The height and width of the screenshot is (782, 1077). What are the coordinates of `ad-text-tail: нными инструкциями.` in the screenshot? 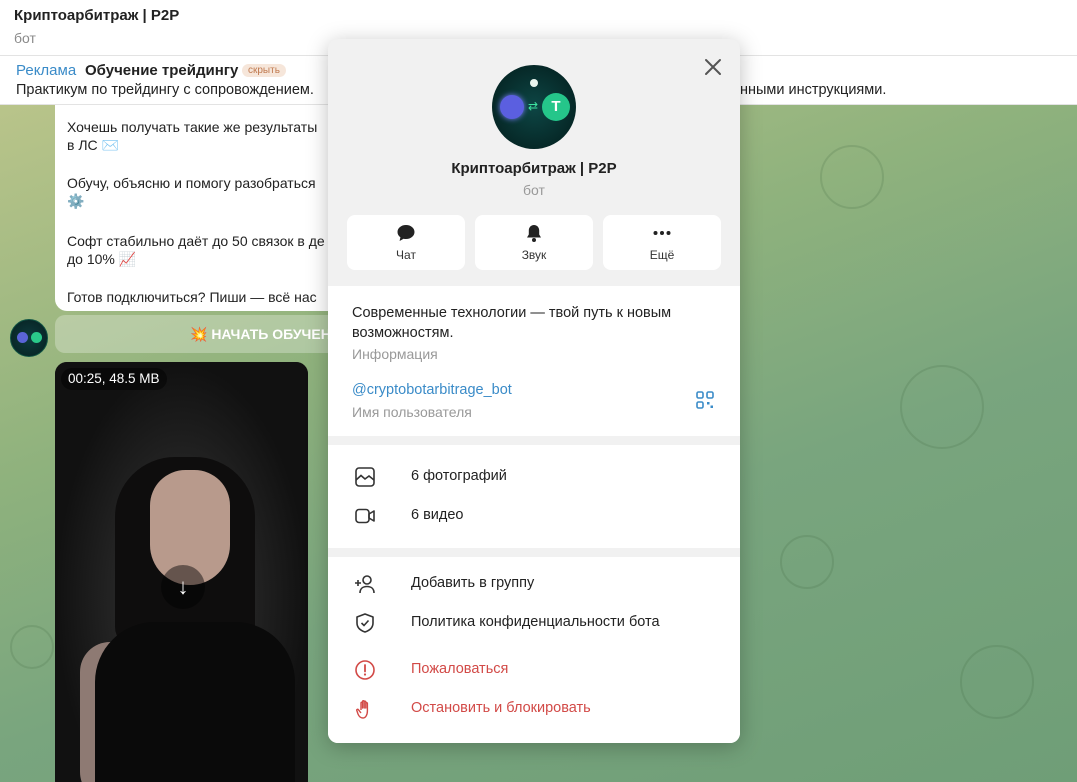 It's located at (813, 90).